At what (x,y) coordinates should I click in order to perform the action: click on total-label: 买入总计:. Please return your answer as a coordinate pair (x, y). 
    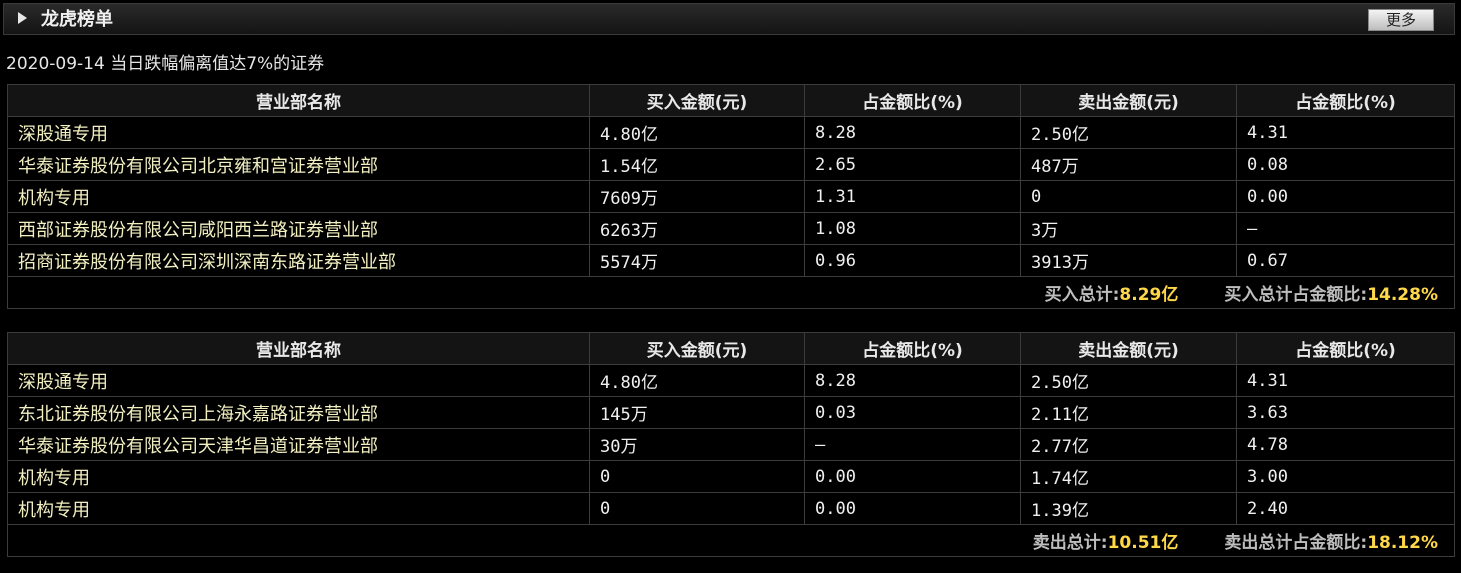
    Looking at the image, I should click on (1082, 295).